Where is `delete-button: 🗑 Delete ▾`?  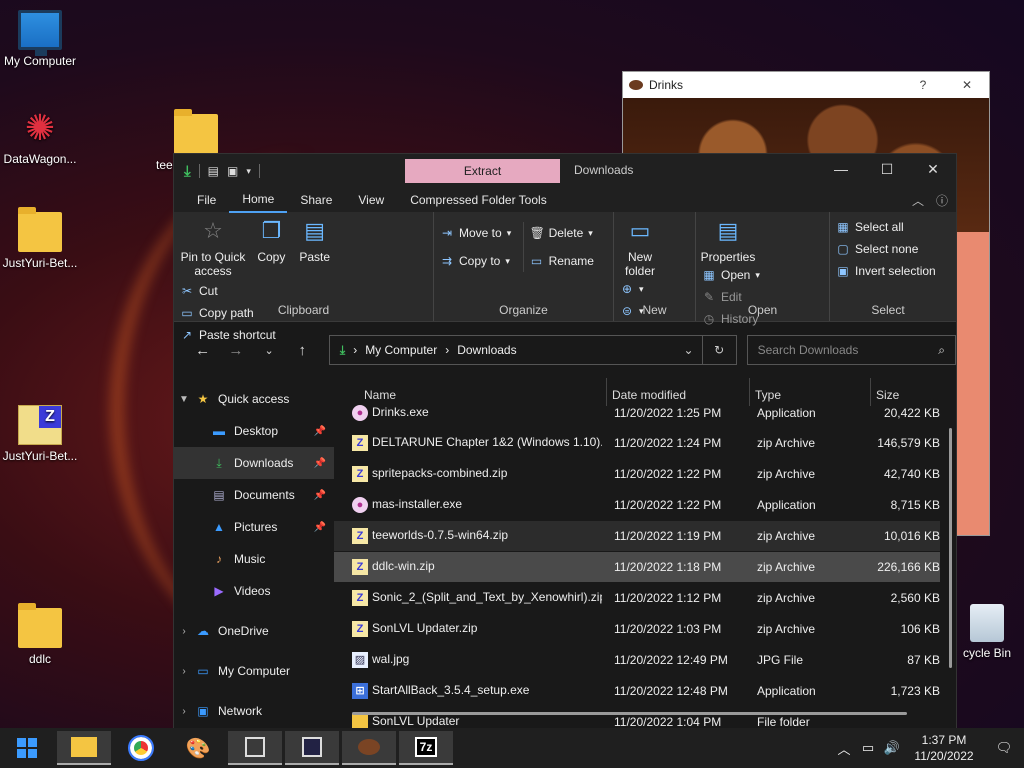
delete-button: 🗑 Delete ▾ is located at coordinates (562, 233).